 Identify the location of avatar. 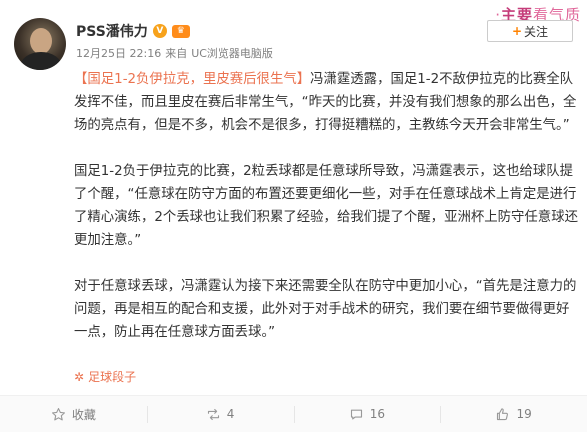
(40, 44).